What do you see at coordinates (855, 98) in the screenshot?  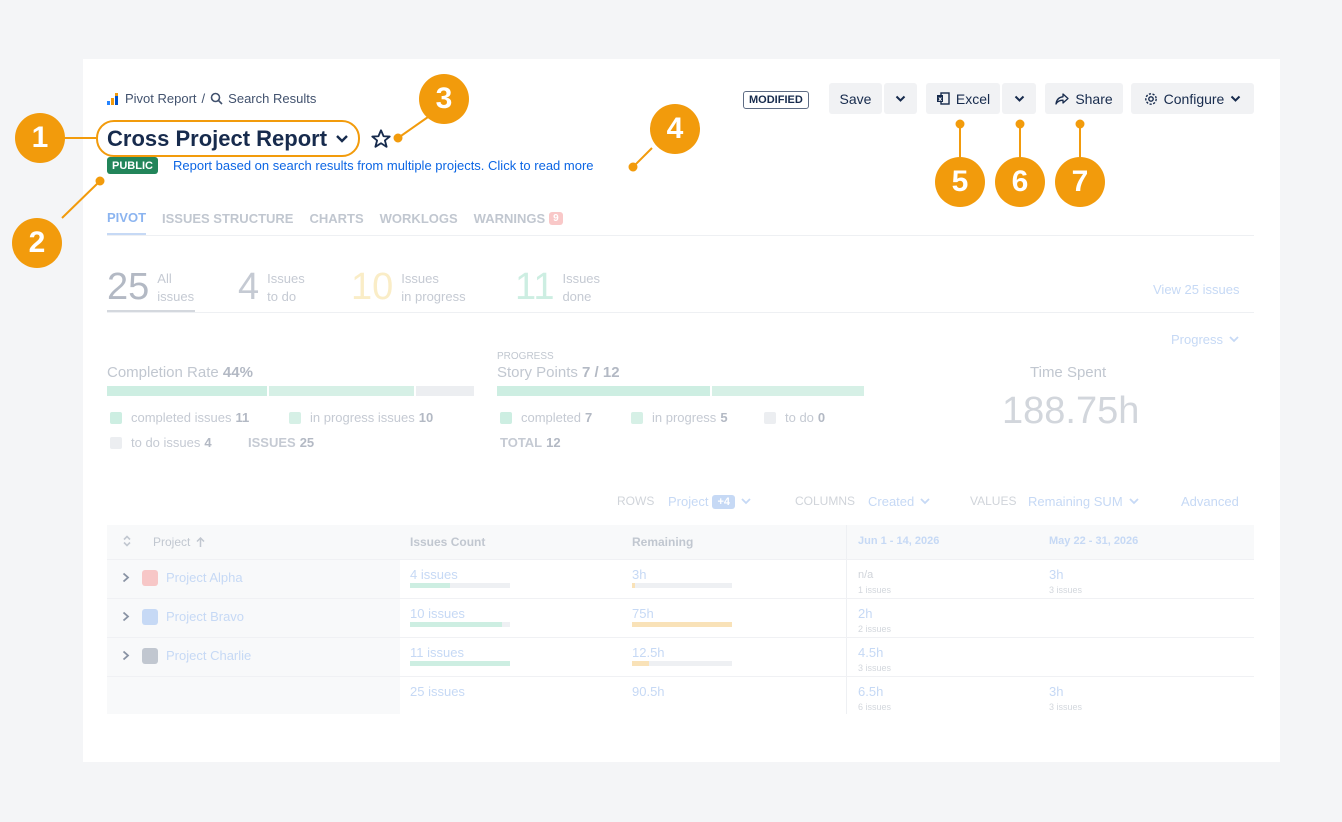 I see `save-button: Save` at bounding box center [855, 98].